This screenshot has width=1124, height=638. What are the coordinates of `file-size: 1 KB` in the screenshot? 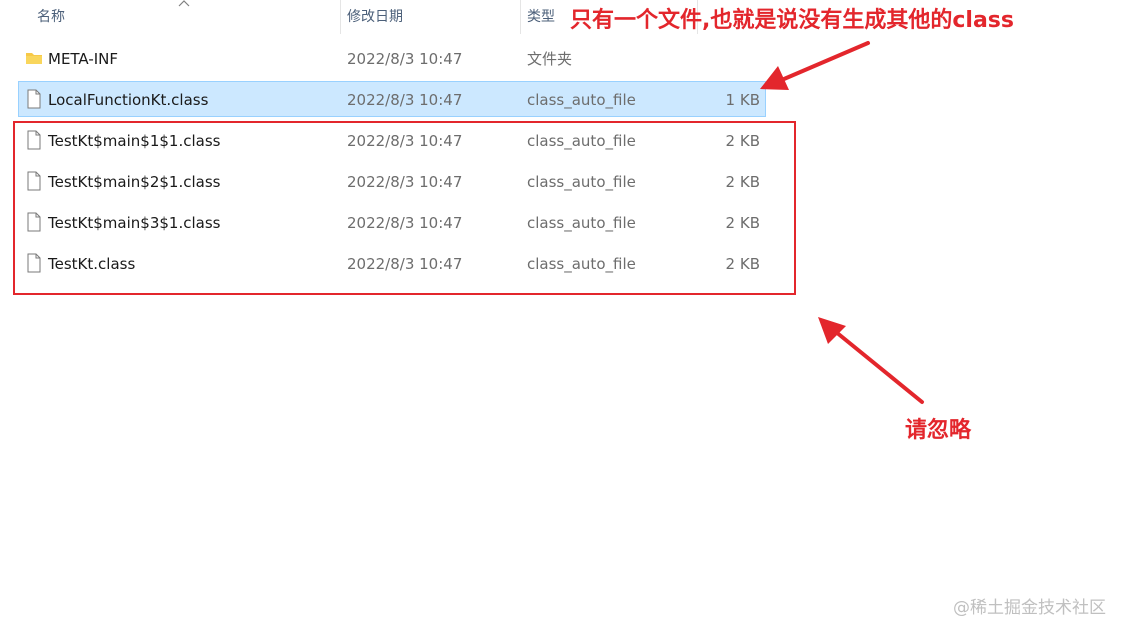 It's located at (742, 100).